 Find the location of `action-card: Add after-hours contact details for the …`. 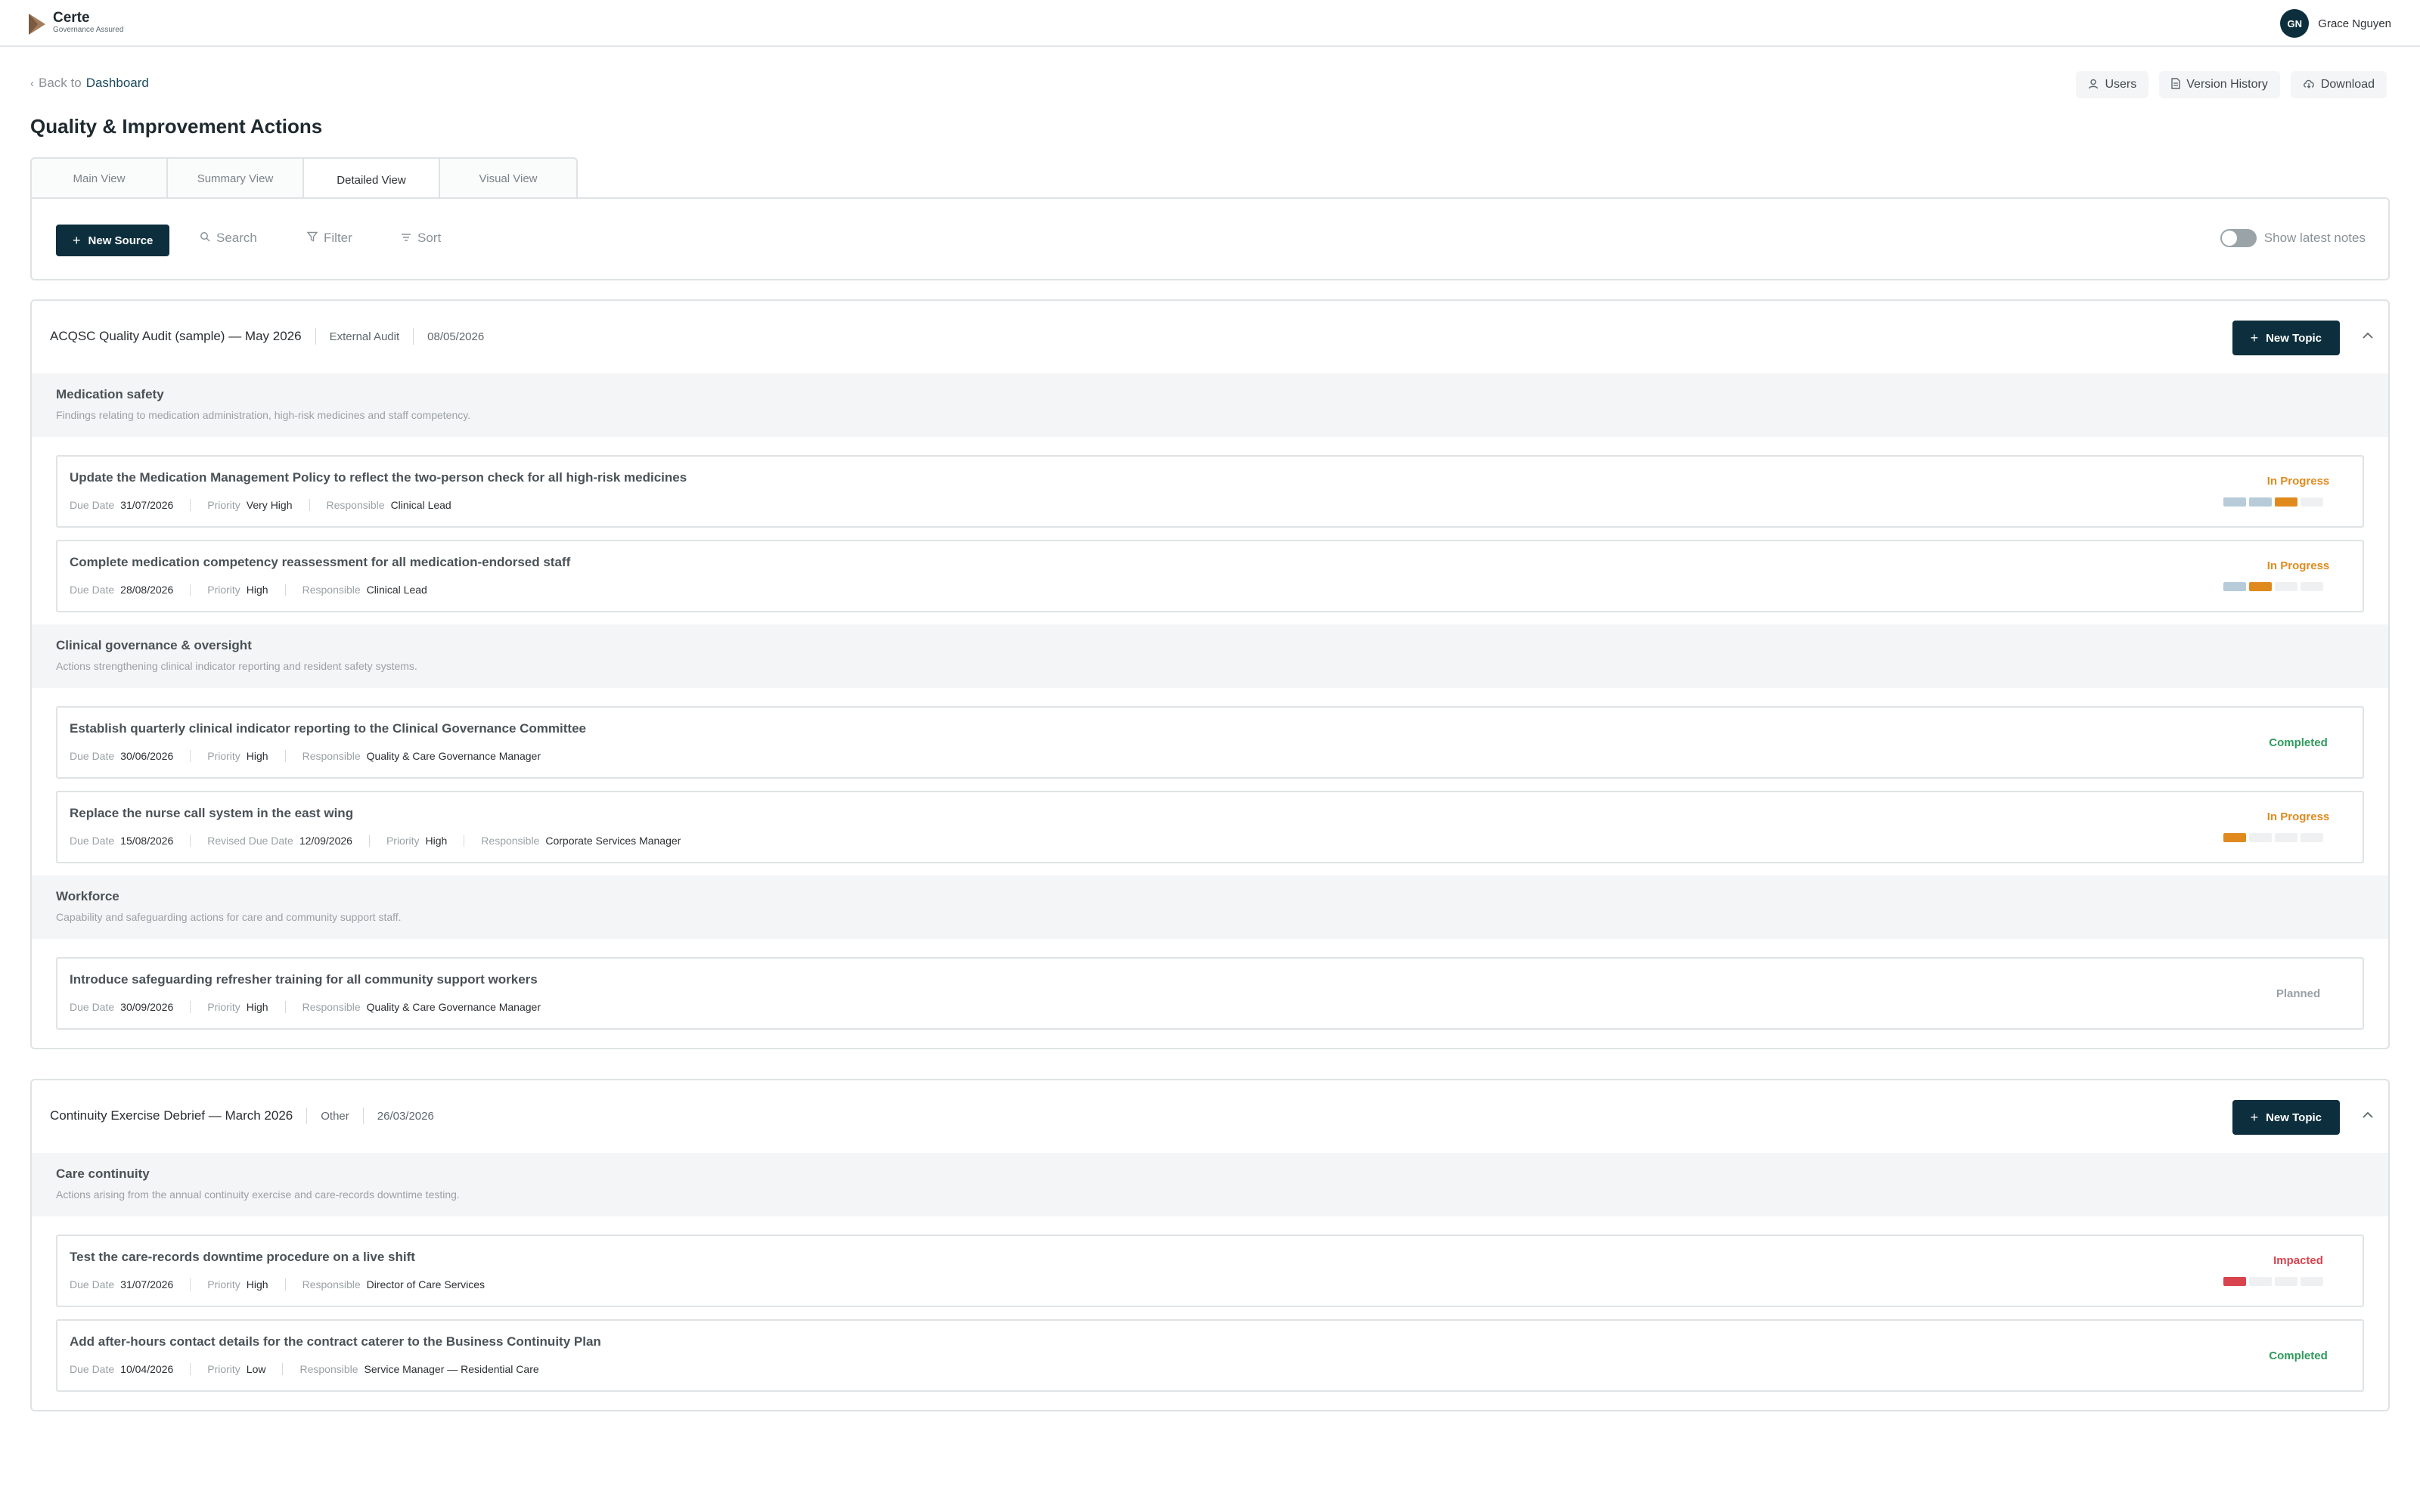

action-card: Add after-hours contact details for the … is located at coordinates (1210, 1356).